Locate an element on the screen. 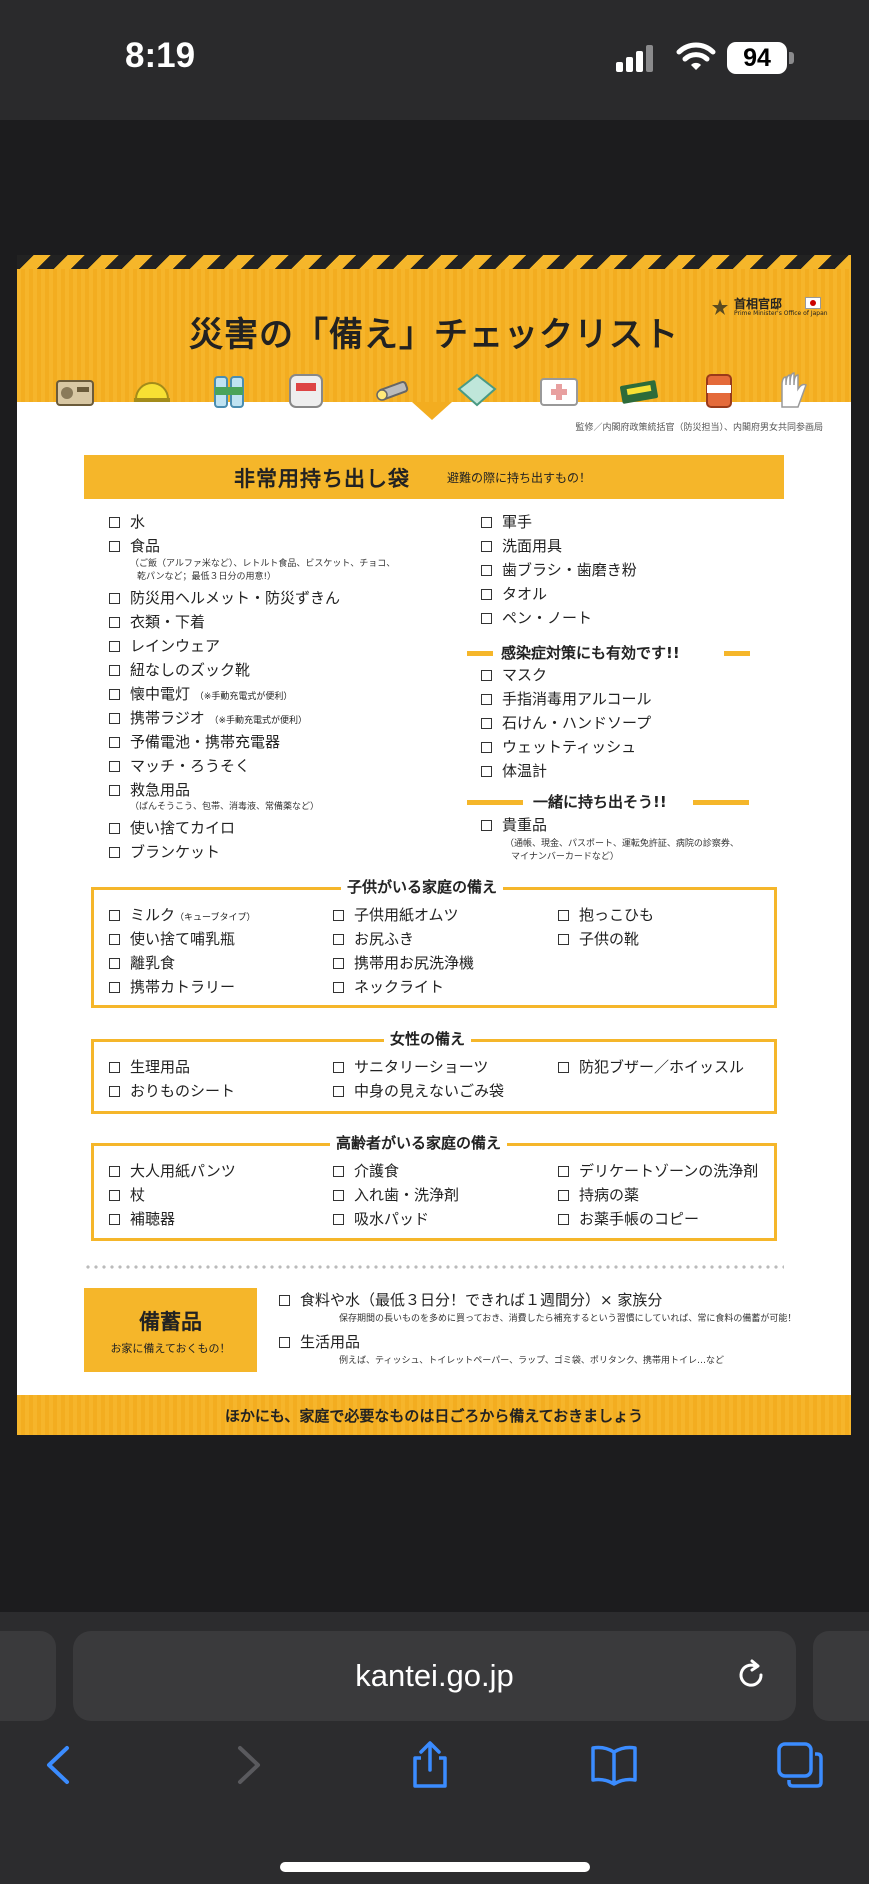 This screenshot has height=1884, width=869. checklist-item: 予備電池・携帯充電器 is located at coordinates (194, 742).